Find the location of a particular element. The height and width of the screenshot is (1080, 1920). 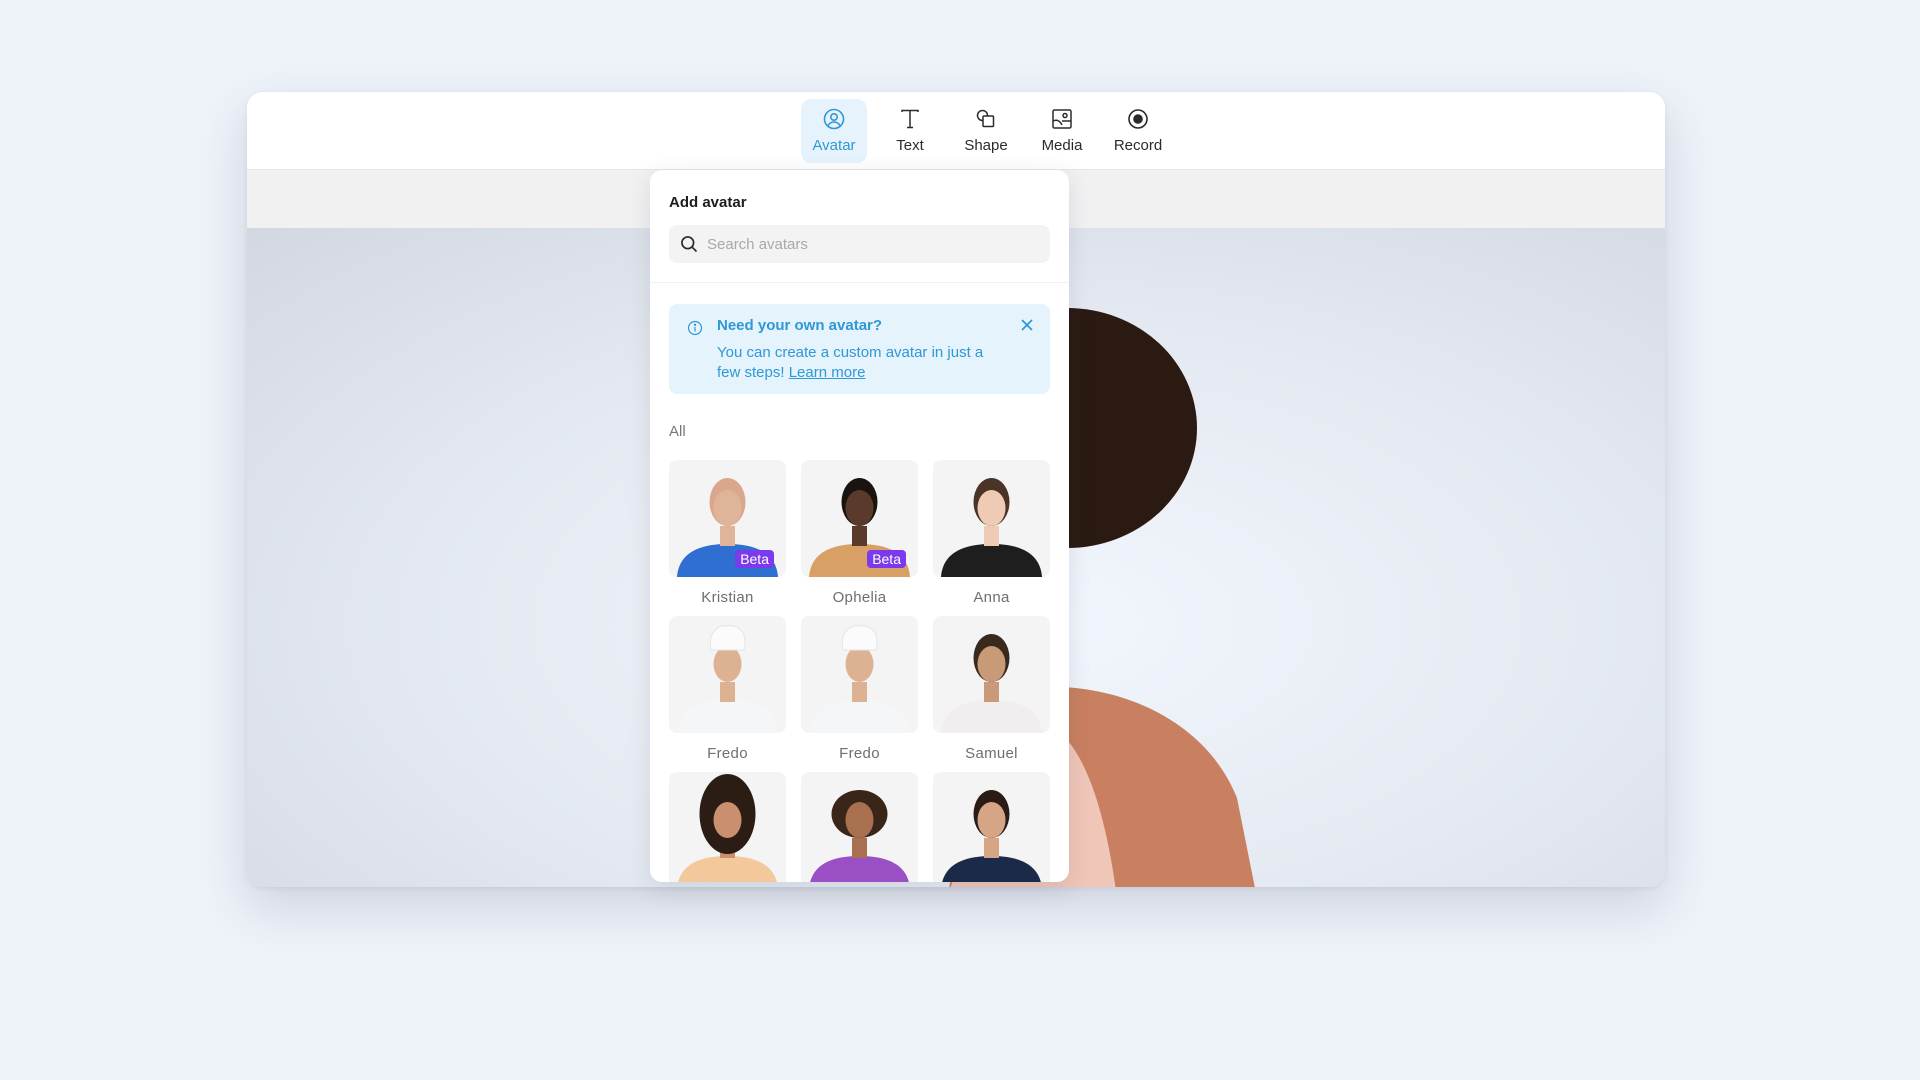

search-input is located at coordinates (872, 244).